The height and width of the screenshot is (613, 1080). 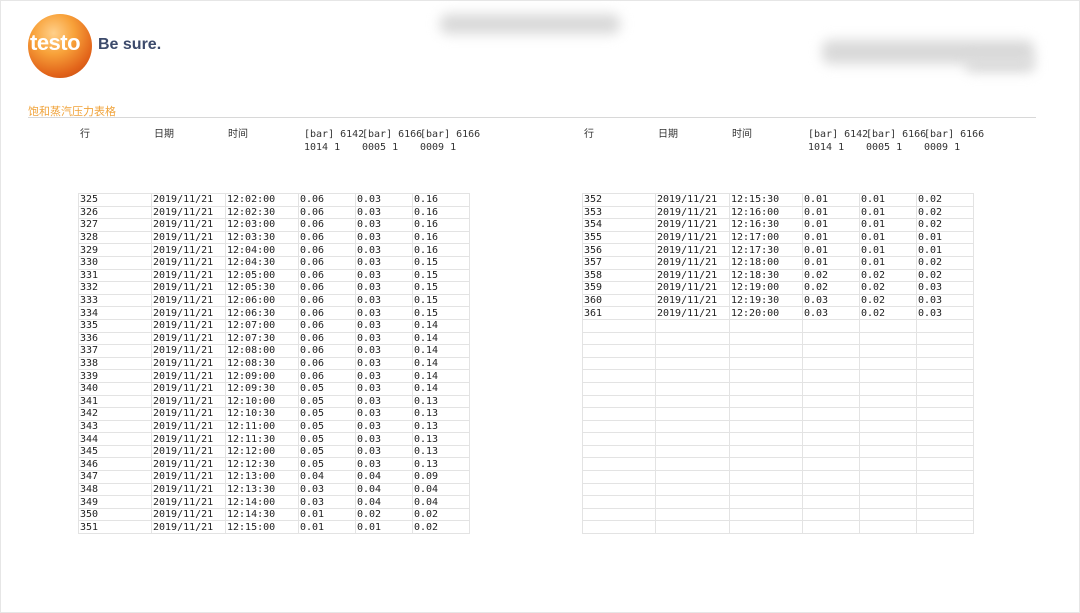 What do you see at coordinates (274, 338) in the screenshot?
I see `table-row: 336 2019/11/21 12:07:30 0.06 0.03 0.14` at bounding box center [274, 338].